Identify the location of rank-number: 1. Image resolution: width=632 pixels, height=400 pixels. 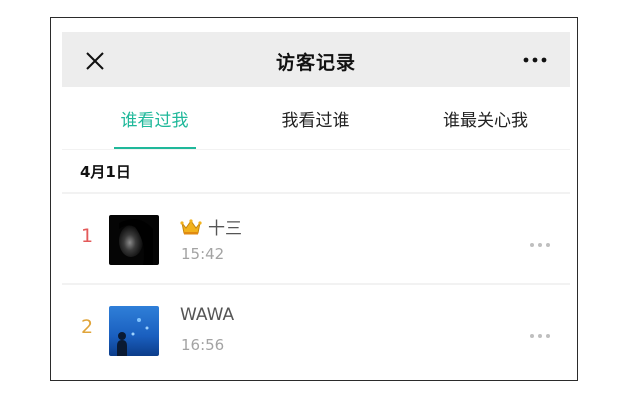
(87, 236).